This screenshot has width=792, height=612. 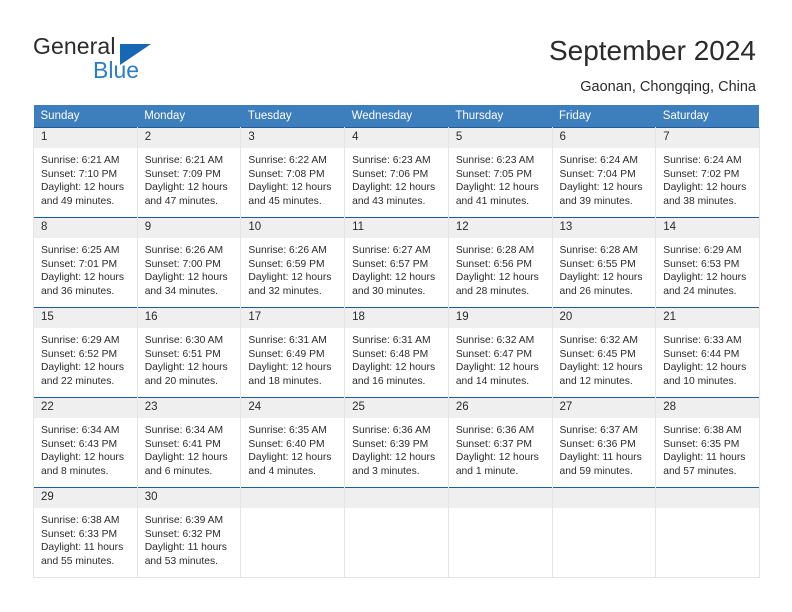 What do you see at coordinates (391, 160) in the screenshot?
I see `sunrise-text: Sunrise: 6:23 AM` at bounding box center [391, 160].